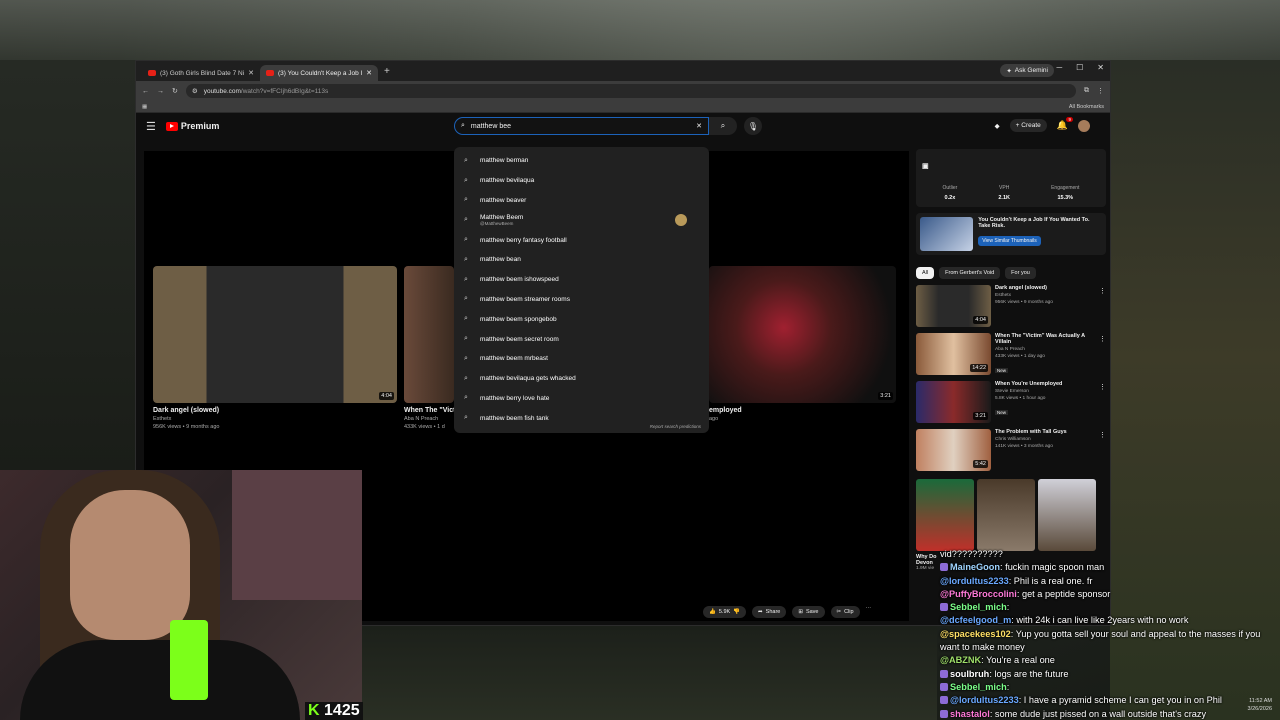 This screenshot has width=1280, height=720. I want to click on voice-search-button: 🎙, so click(753, 126).